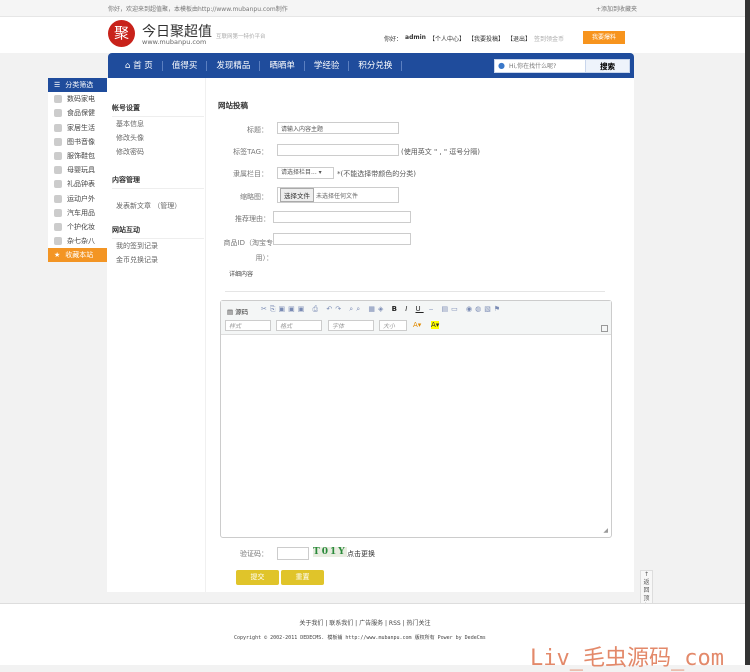 This screenshot has height=672, width=750. What do you see at coordinates (305, 173) in the screenshot?
I see `column-select: 请选择栏目... ▾` at bounding box center [305, 173].